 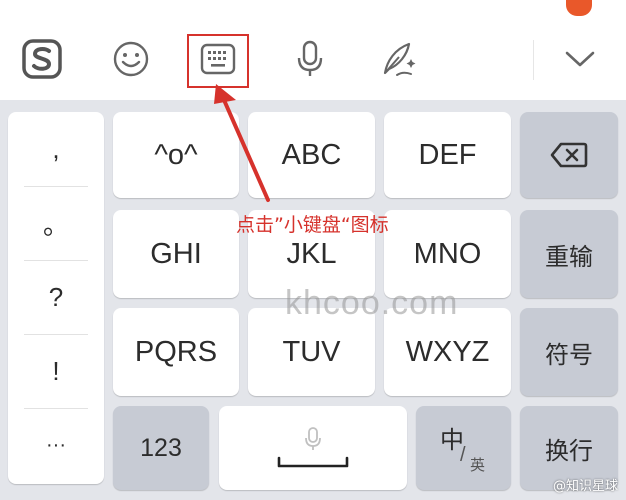 What do you see at coordinates (56, 149) in the screenshot?
I see `symbol-comma: ,` at bounding box center [56, 149].